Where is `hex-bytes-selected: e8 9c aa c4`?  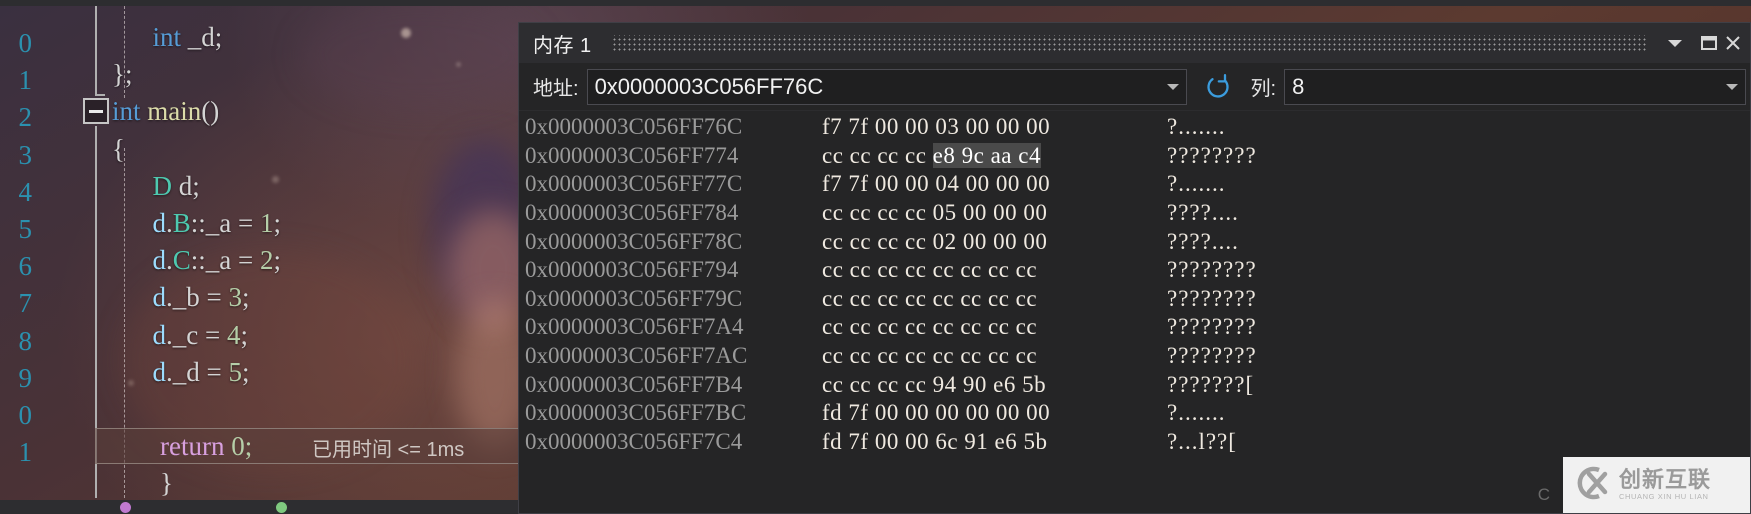
hex-bytes-selected: e8 9c aa c4 is located at coordinates (986, 155).